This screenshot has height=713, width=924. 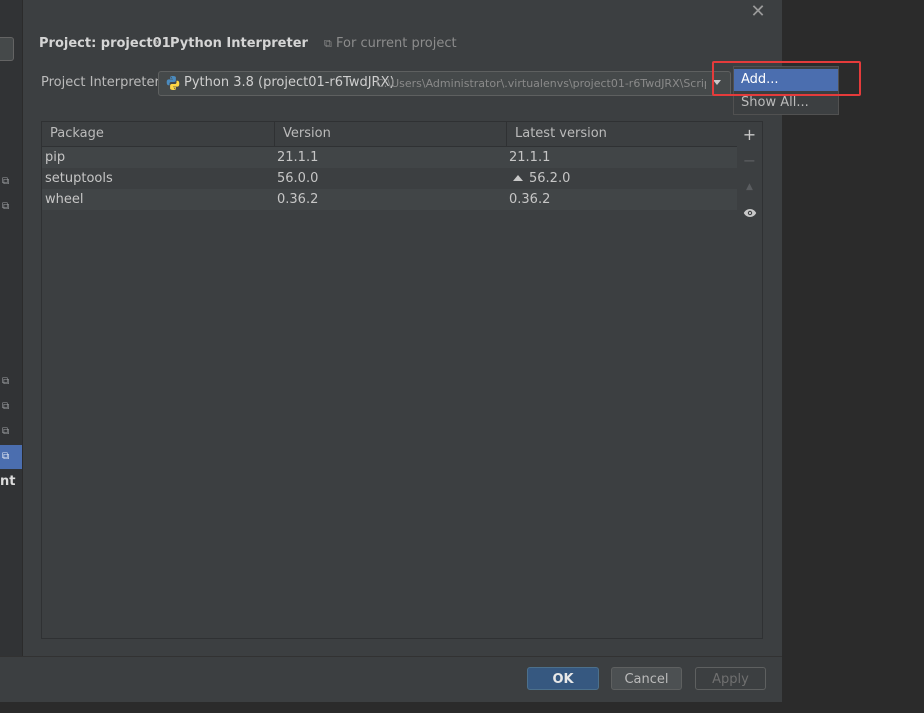 What do you see at coordinates (55, 157) in the screenshot?
I see `package-name-cell: pip` at bounding box center [55, 157].